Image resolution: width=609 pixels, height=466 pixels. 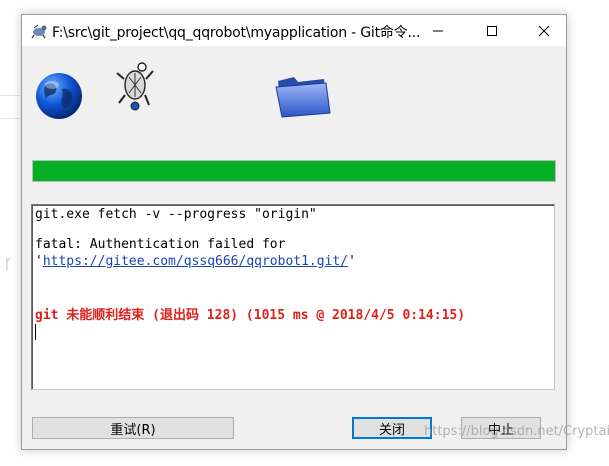 I want to click on log-quote-open: ', so click(x=39, y=261).